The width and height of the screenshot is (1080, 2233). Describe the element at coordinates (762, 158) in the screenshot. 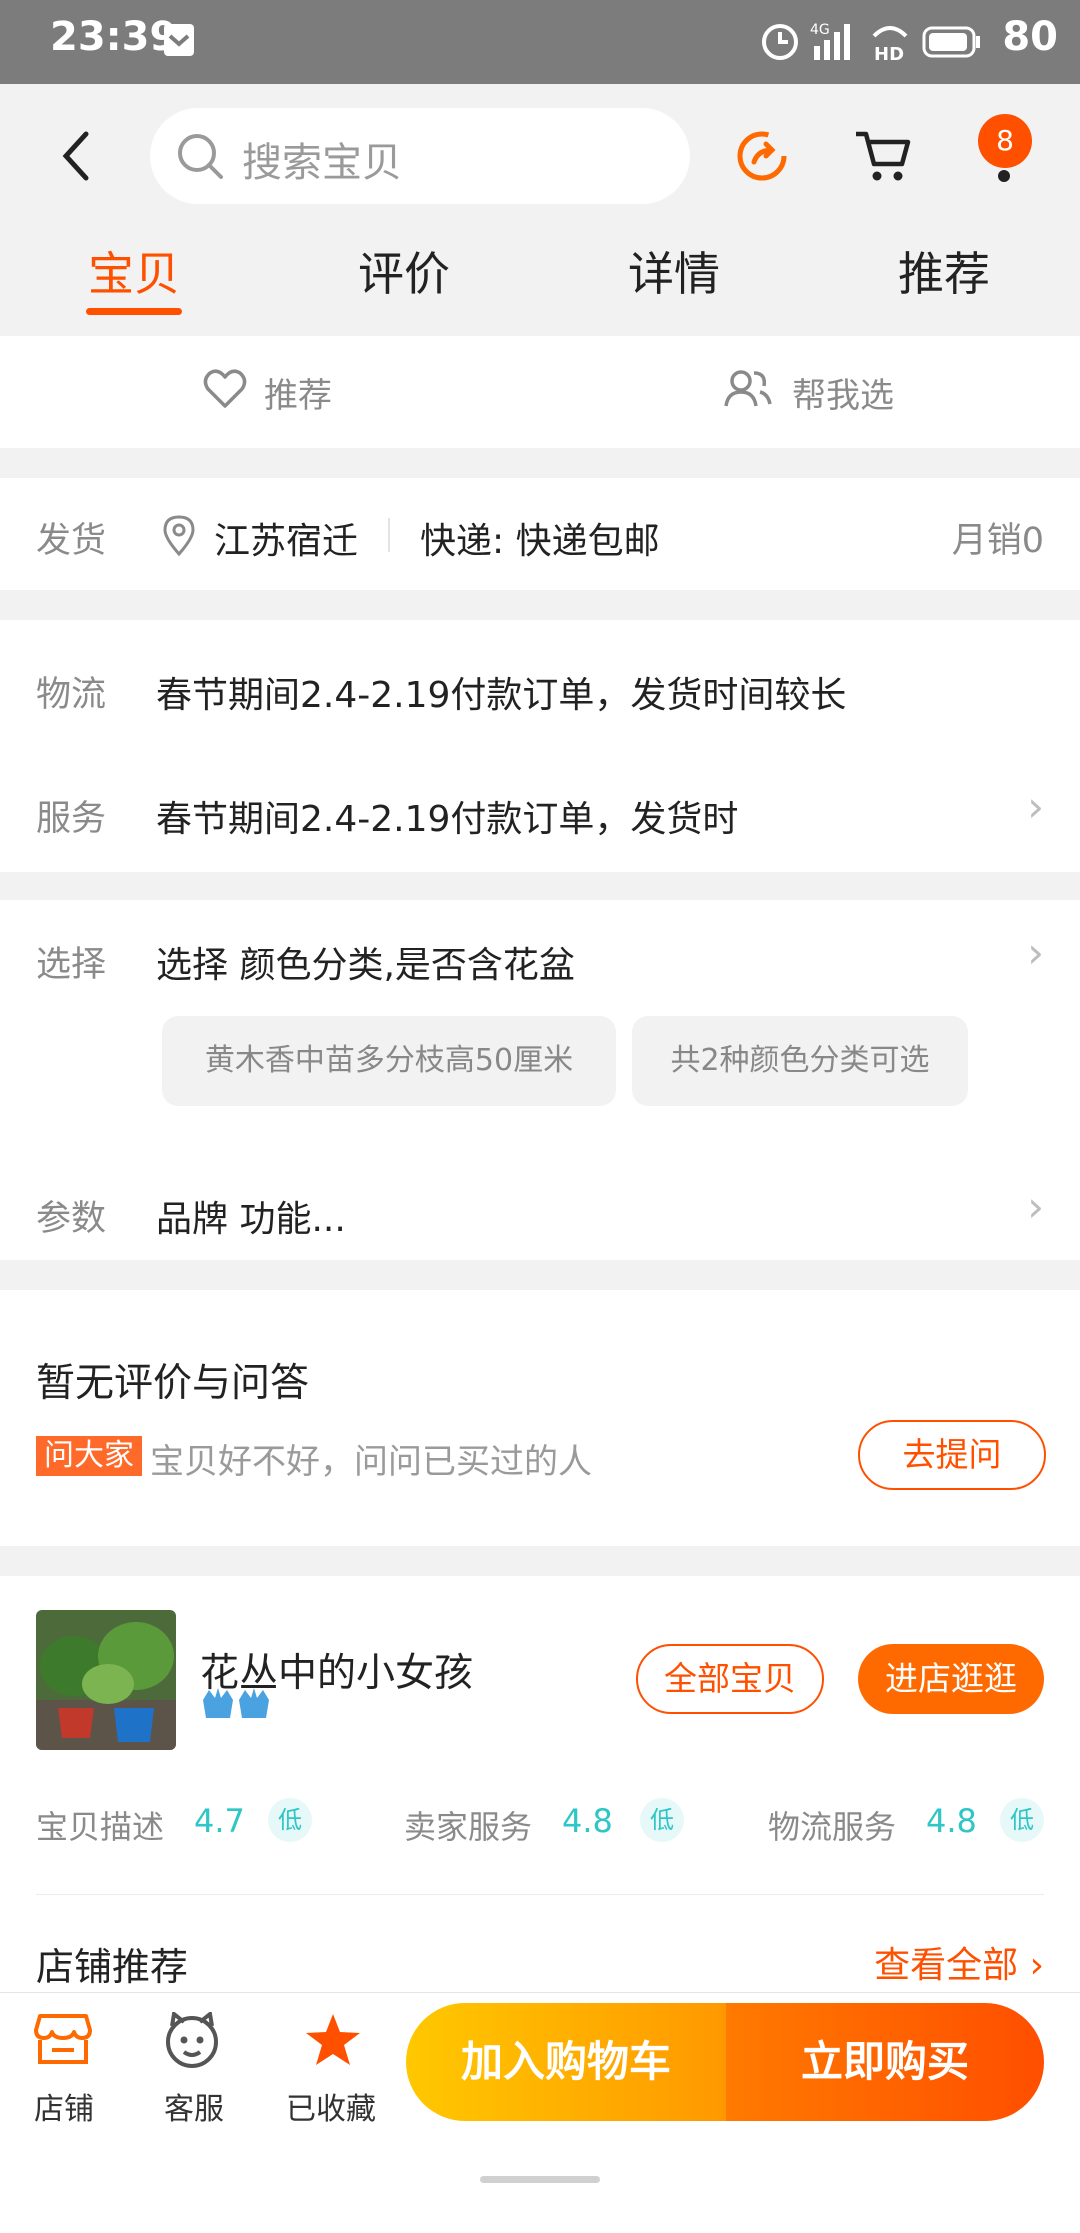

I see `share-icon` at that location.